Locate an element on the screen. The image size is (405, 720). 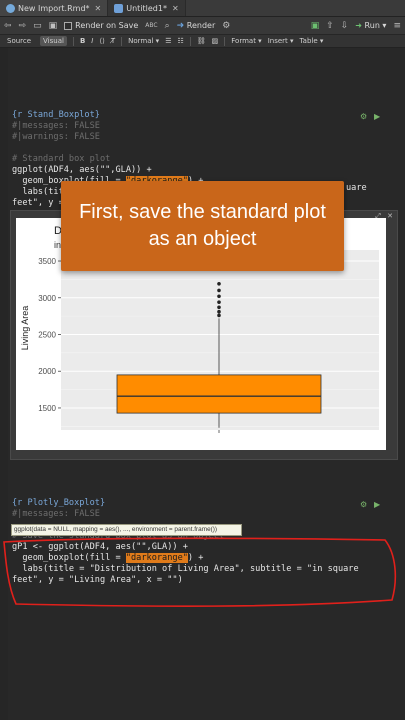
editor-tab-bar: New Import.Rmd* ✕ Untitled1* ✕ is located at coordinates (202, 8).